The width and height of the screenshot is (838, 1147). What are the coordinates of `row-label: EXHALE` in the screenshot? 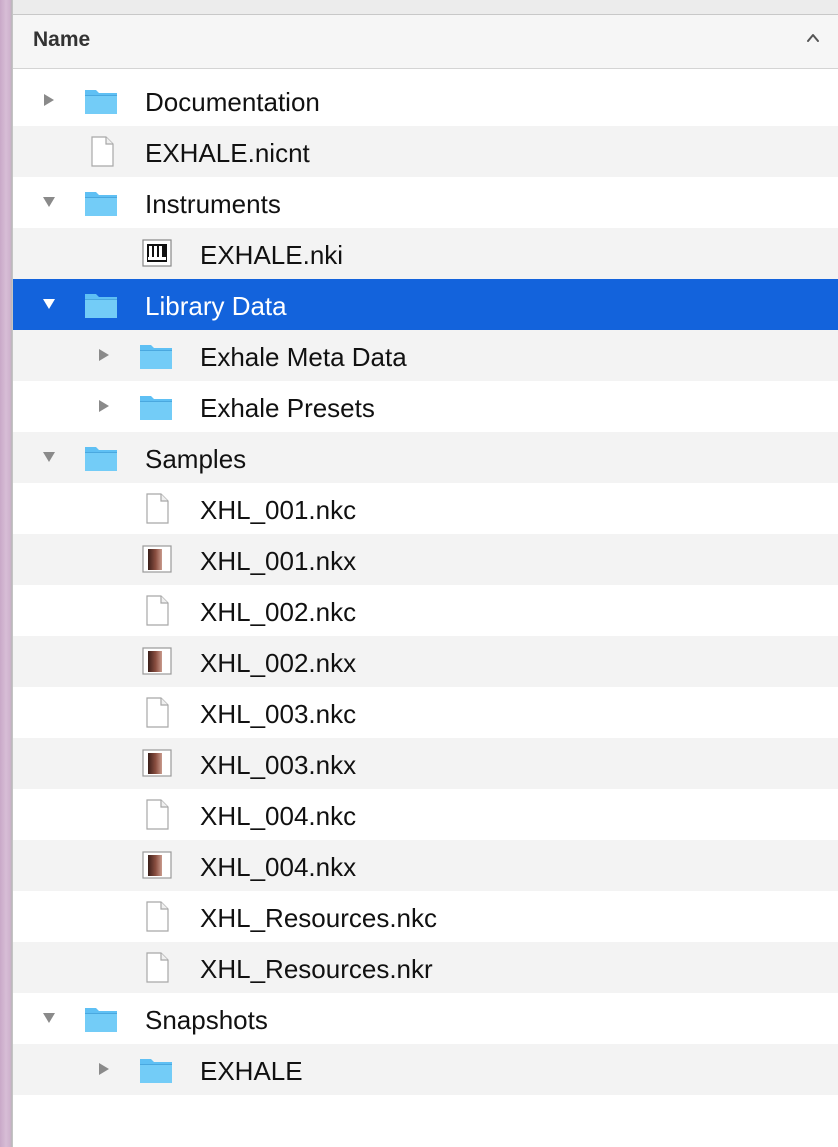 It's located at (251, 1071).